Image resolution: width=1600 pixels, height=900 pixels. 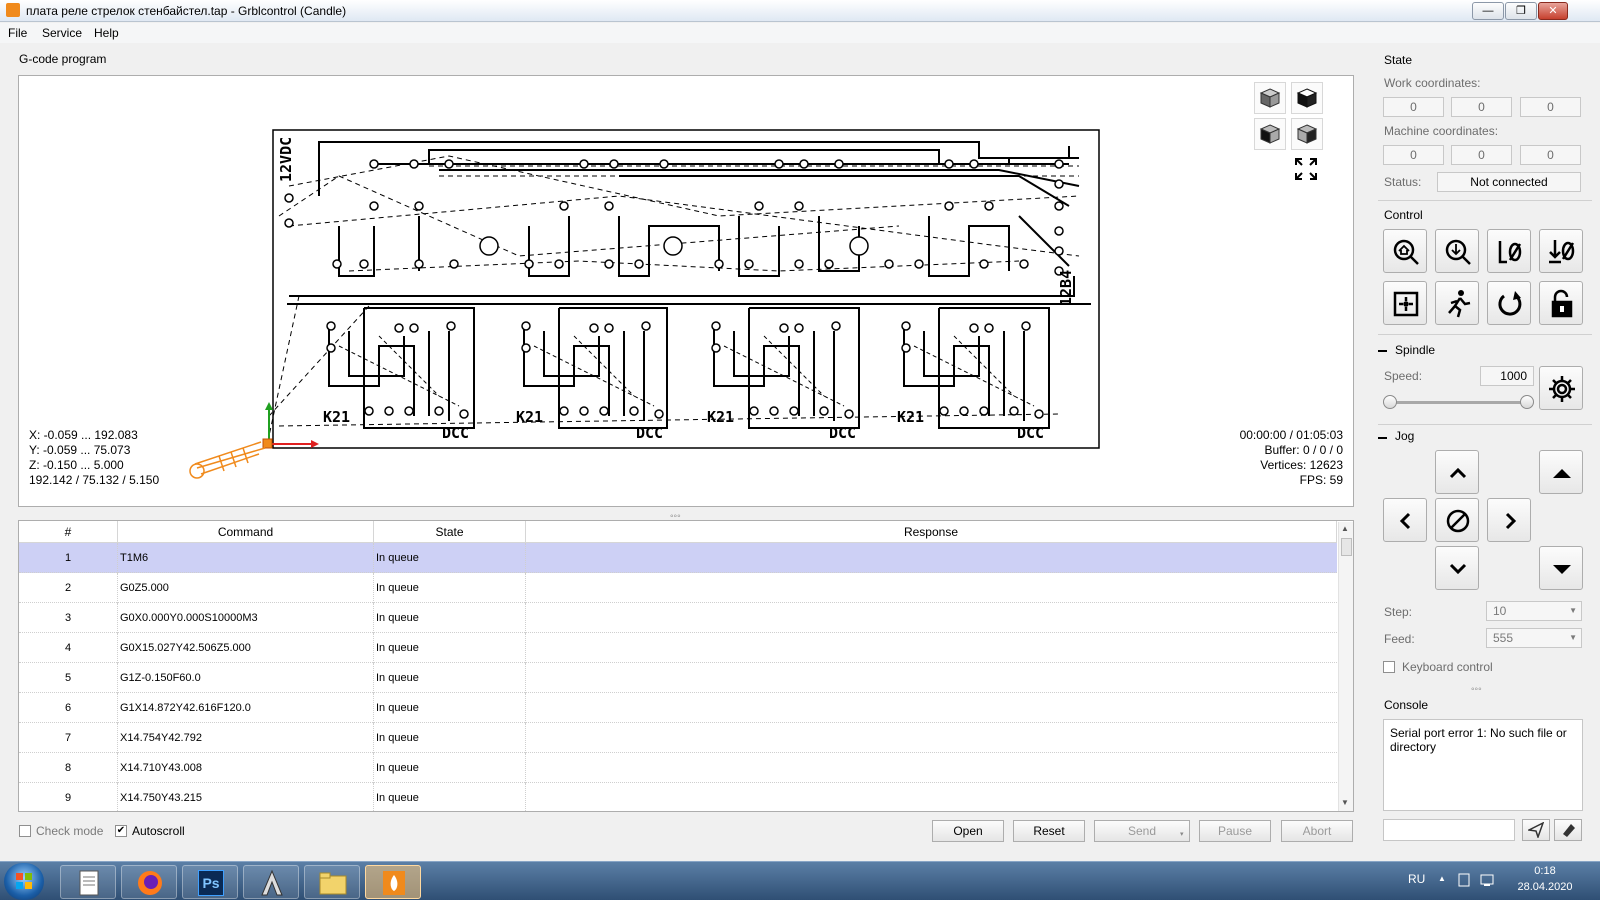 I want to click on tray-device-icon, so click(x=1464, y=880).